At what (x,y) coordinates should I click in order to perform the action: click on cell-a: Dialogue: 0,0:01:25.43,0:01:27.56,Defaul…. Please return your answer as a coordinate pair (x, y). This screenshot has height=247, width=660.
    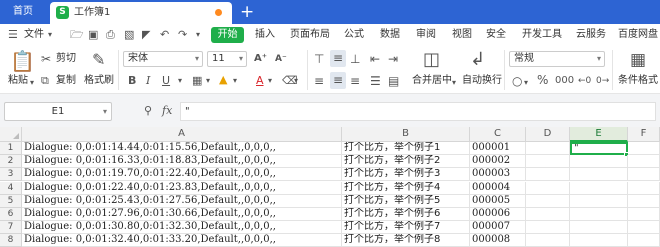
    Looking at the image, I should click on (182, 201).